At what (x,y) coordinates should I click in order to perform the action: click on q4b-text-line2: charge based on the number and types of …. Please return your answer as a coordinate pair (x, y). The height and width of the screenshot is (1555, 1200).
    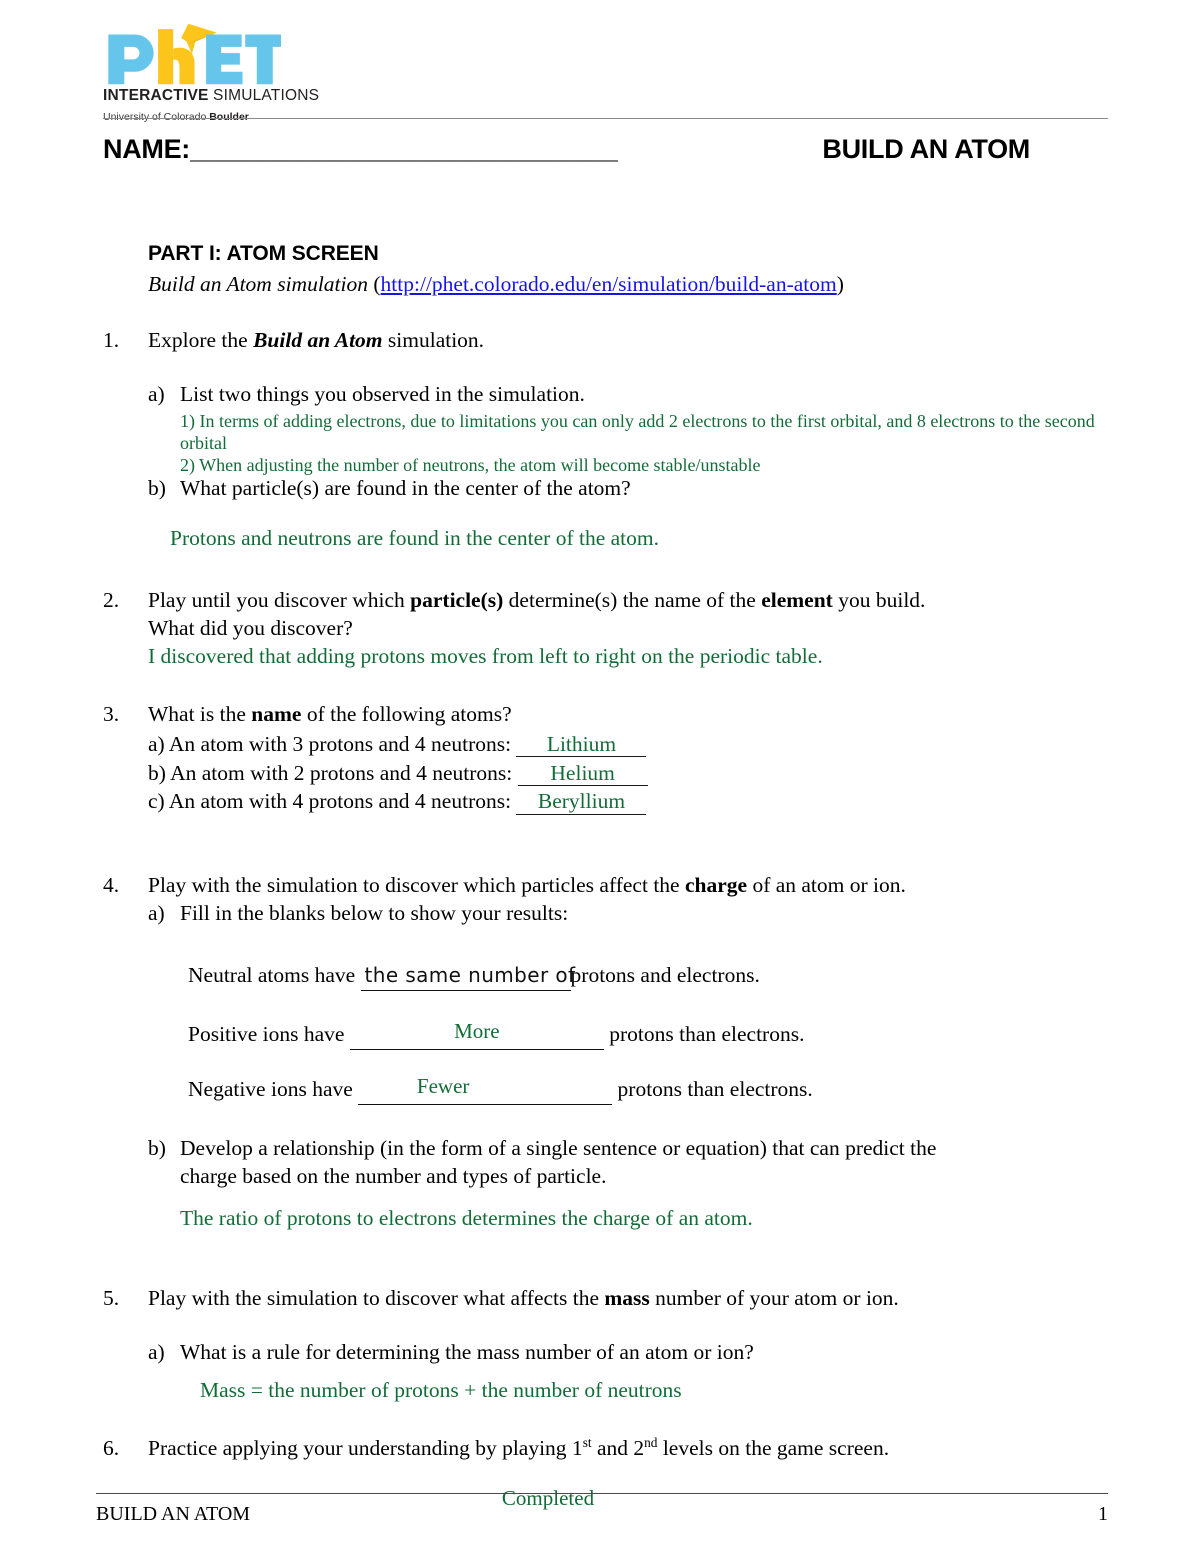
    Looking at the image, I should click on (393, 1176).